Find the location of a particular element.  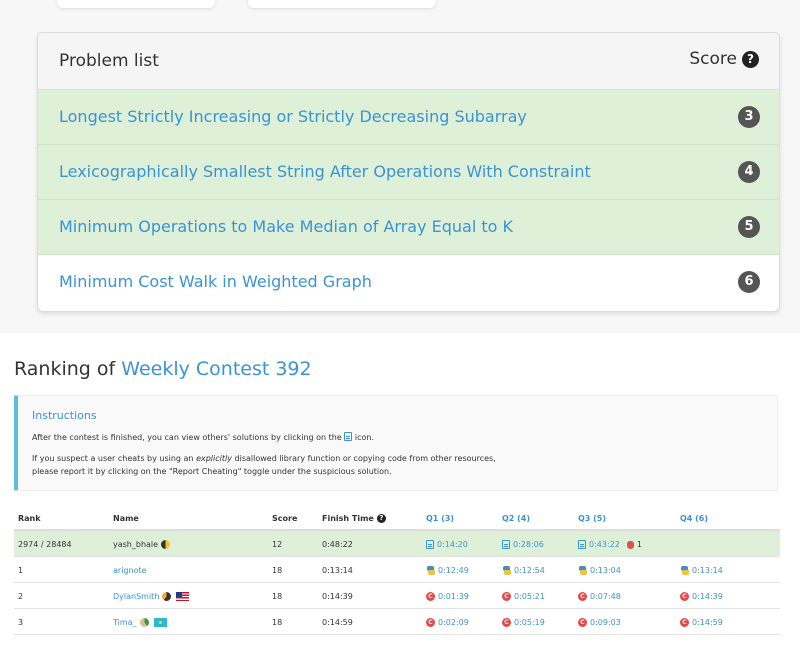

score-cell: 12 is located at coordinates (277, 544).